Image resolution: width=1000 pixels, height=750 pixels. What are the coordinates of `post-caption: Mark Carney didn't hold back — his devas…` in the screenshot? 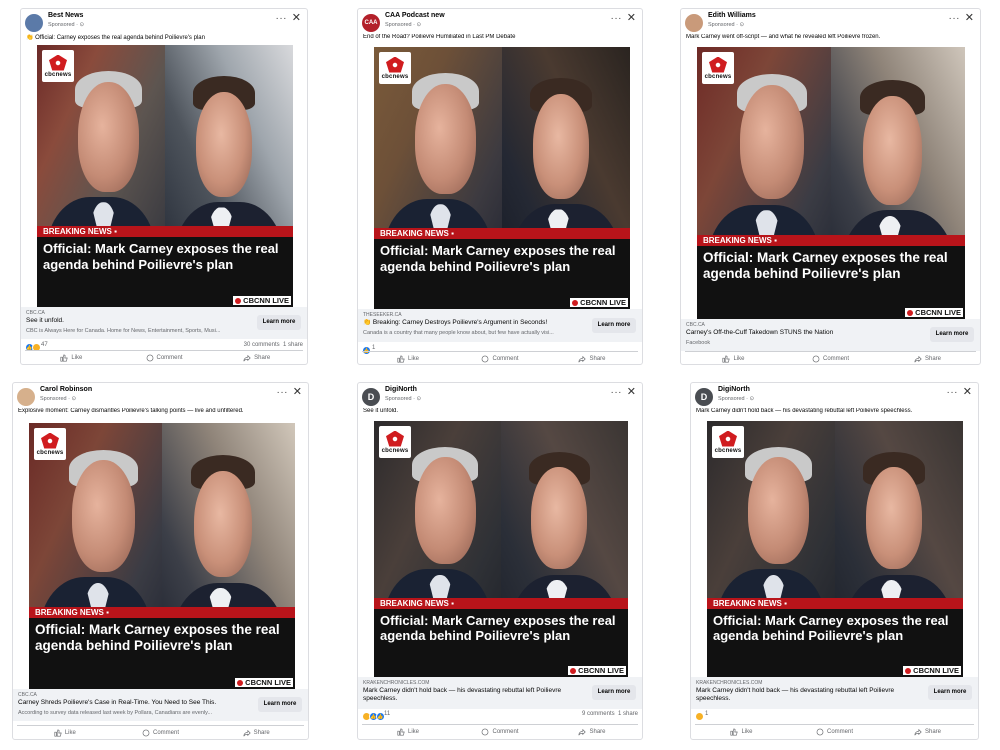 It's located at (804, 411).